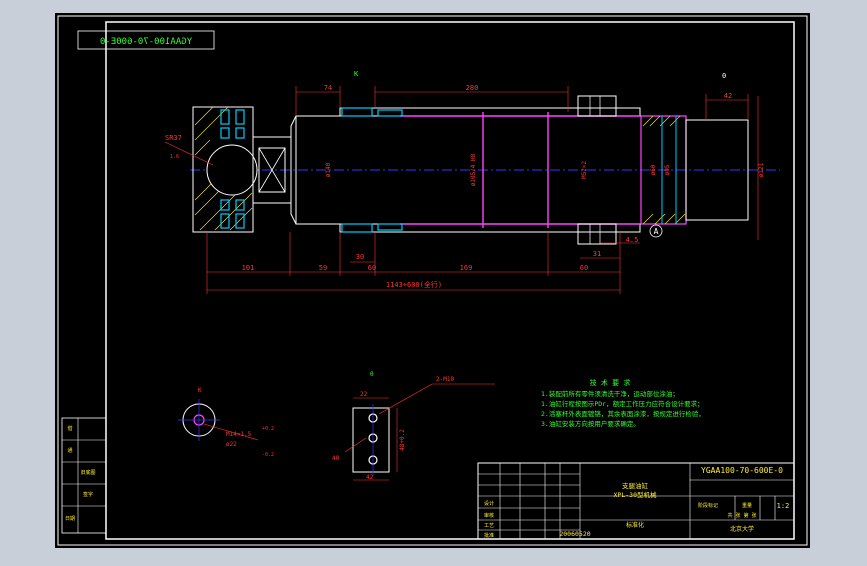  What do you see at coordinates (574, 534) in the screenshot?
I see `title-date: 20060520` at bounding box center [574, 534].